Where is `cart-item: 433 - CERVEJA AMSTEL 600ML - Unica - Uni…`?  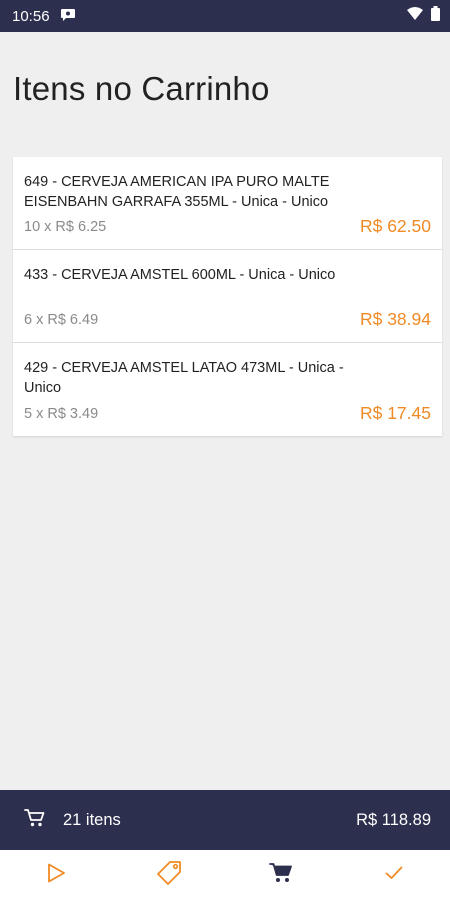
cart-item: 433 - CERVEJA AMSTEL 600ML - Unica - Uni… is located at coordinates (227, 296).